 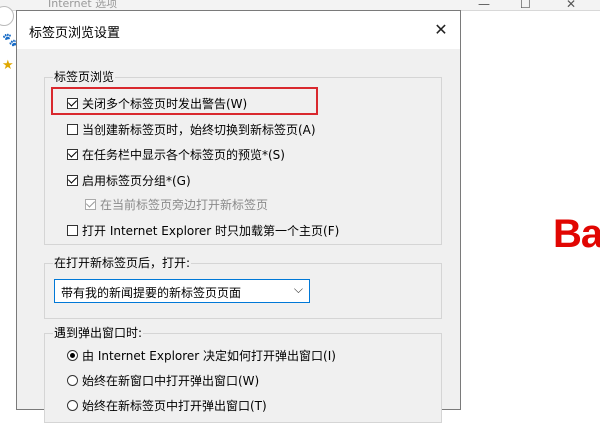 I want to click on switch-new-tab-label: 当创建新标签页时，始终切换到新标签页(A), so click(x=199, y=130).